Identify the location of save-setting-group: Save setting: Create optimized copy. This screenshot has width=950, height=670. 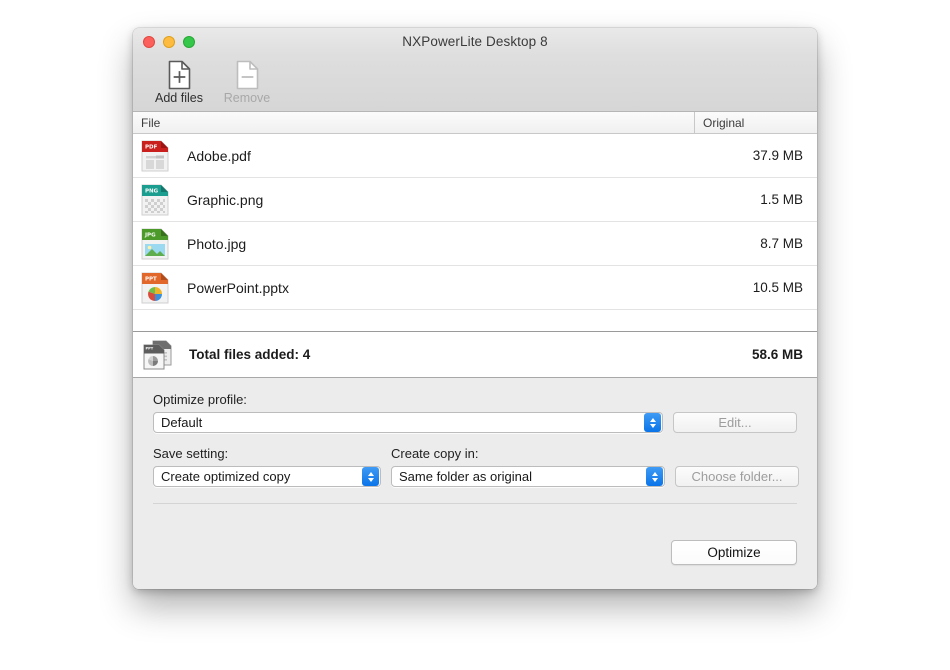
(267, 466).